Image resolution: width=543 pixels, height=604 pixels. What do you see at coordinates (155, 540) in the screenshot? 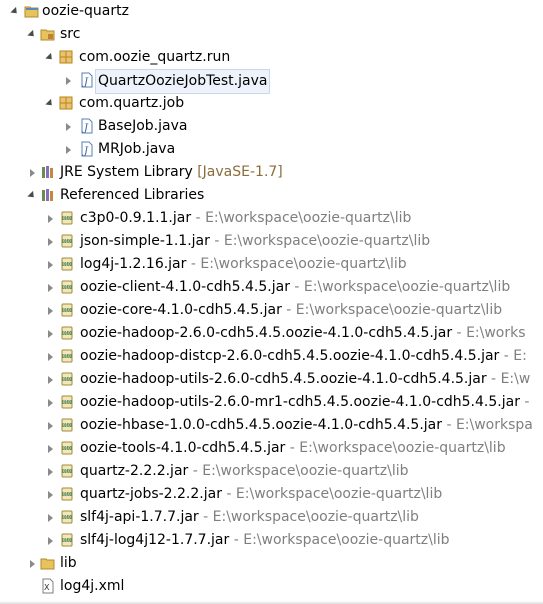
I see `jar-name: slf4j-log4j12-1.7.7.jar` at bounding box center [155, 540].